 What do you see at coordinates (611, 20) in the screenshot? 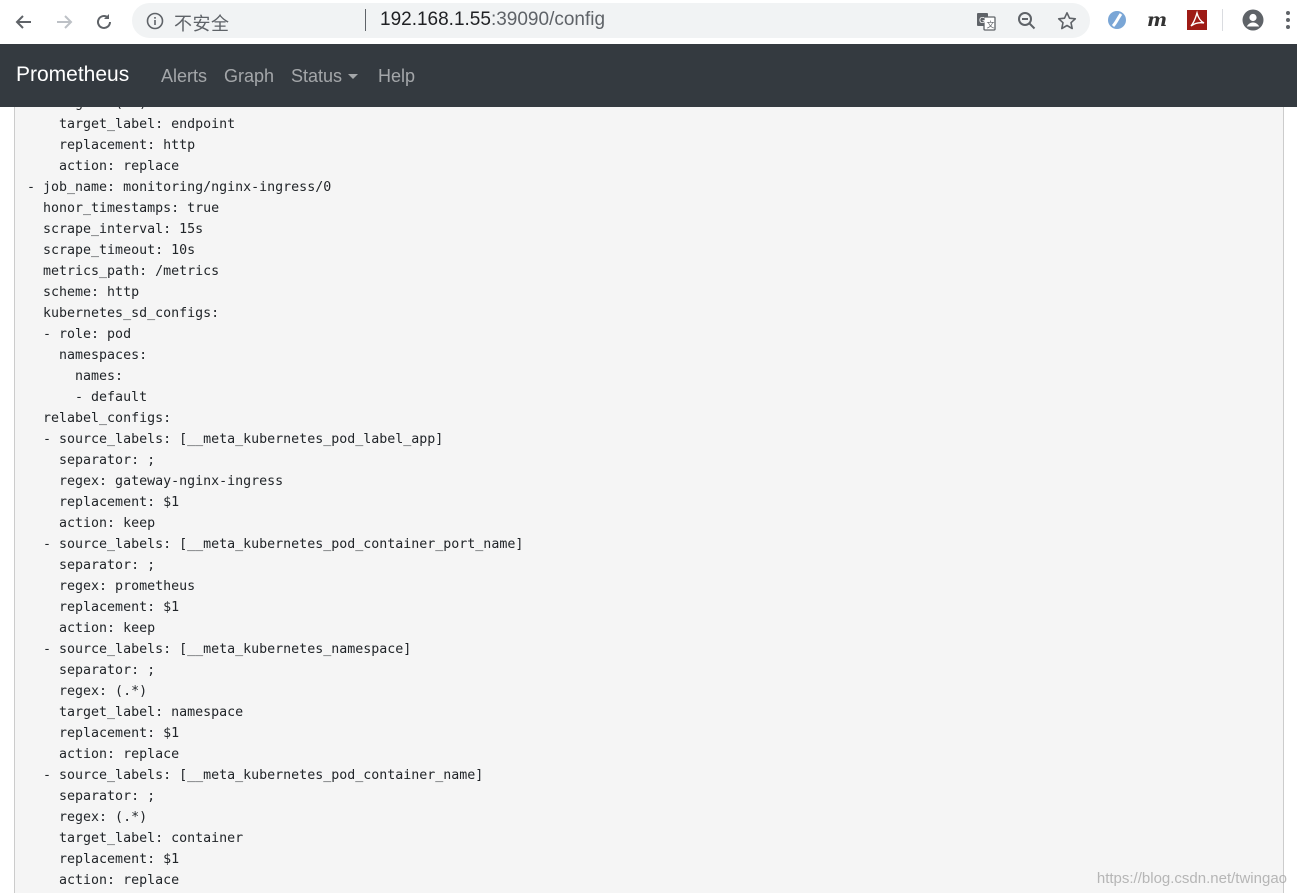
I see `address-bar: 不安全 192.168.1.55:39090/config G文` at bounding box center [611, 20].